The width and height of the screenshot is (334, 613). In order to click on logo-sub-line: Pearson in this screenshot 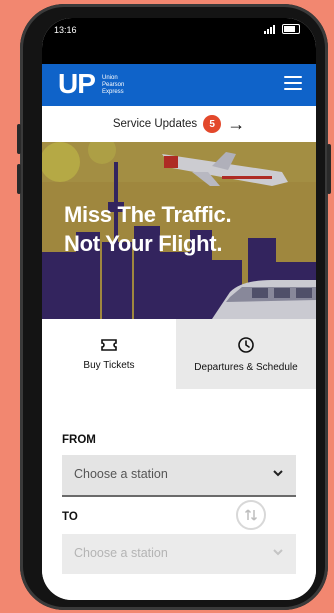, I will do `click(113, 85)`.